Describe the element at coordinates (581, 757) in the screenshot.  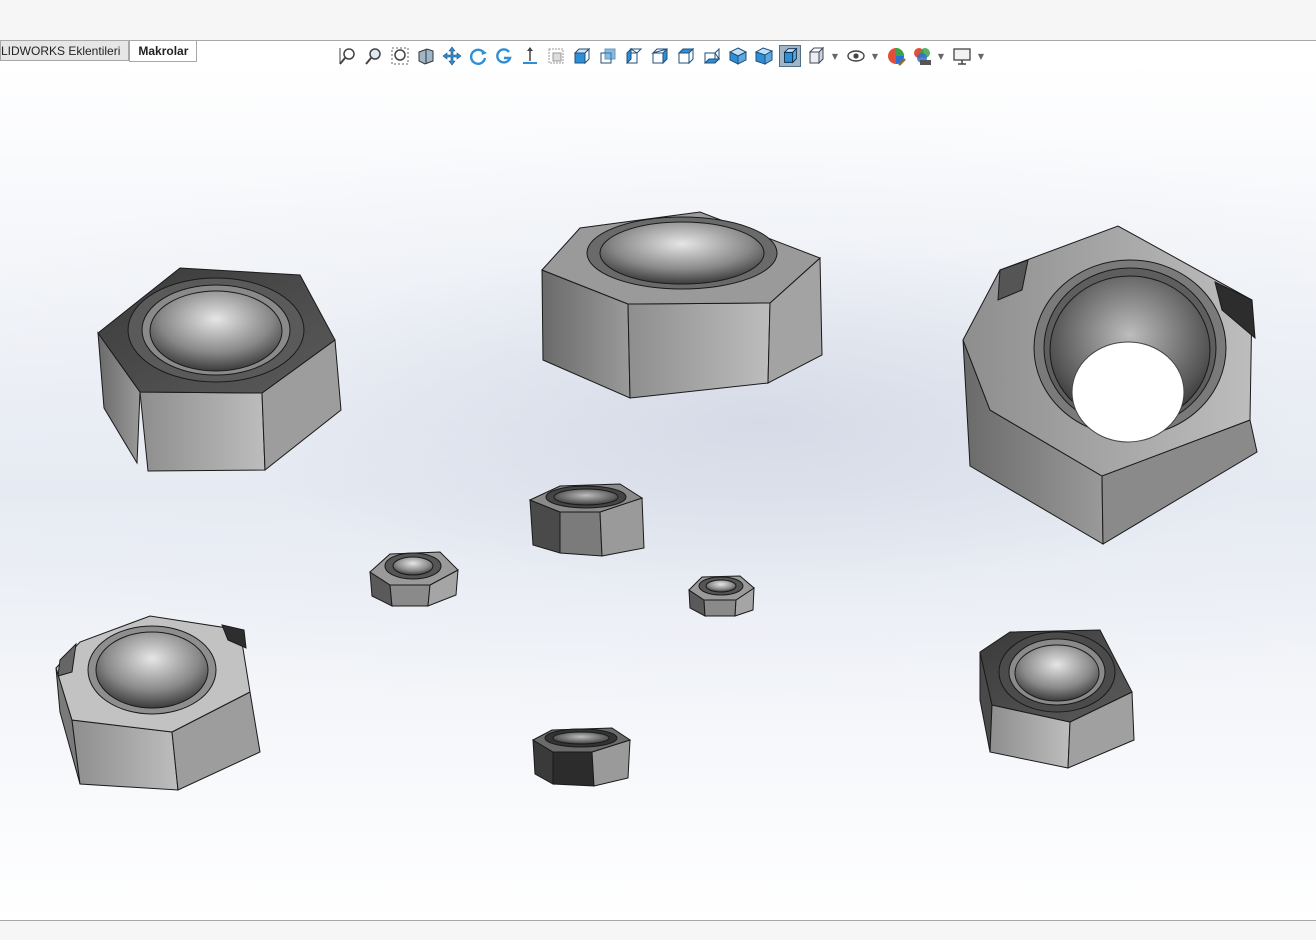
I see `lock-nut-bottom-center` at that location.